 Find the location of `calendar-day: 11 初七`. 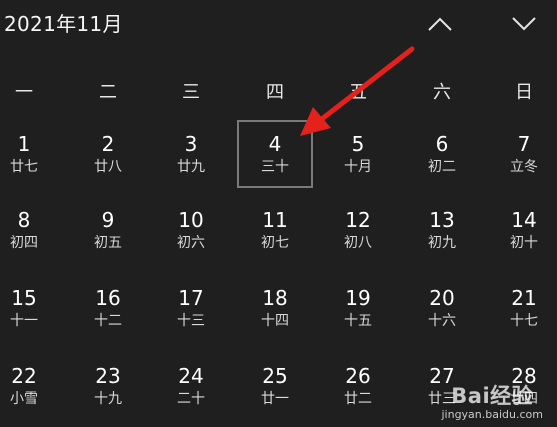

calendar-day: 11 初七 is located at coordinates (275, 231).